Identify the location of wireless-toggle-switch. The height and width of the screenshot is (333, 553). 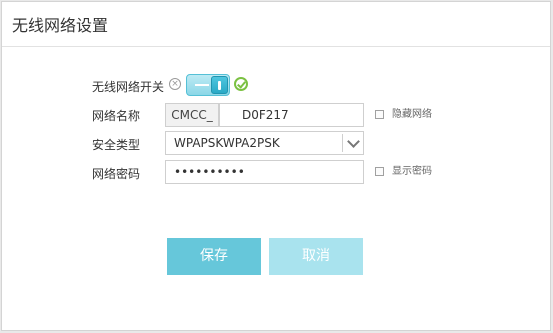
(208, 85).